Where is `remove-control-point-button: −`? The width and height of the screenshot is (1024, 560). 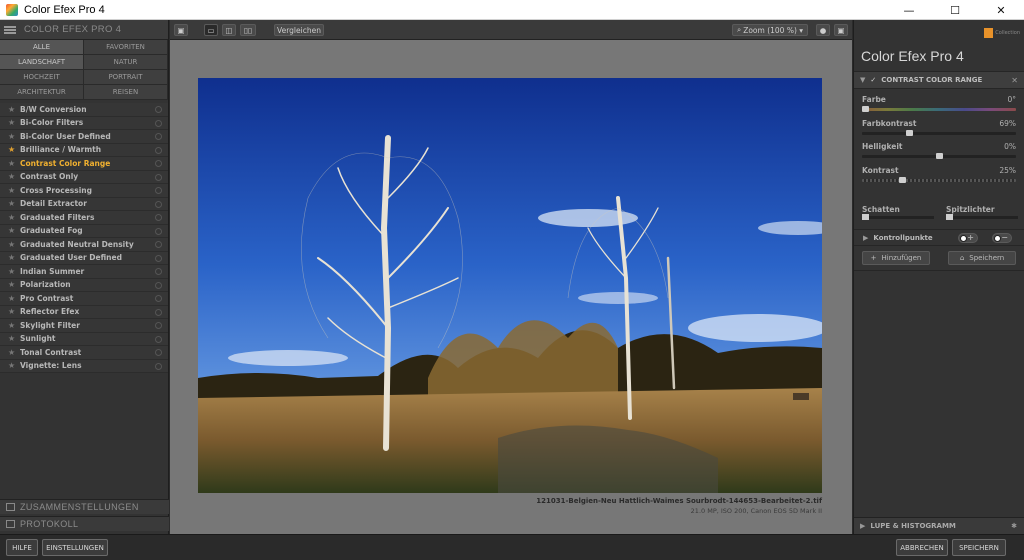 remove-control-point-button: − is located at coordinates (1002, 238).